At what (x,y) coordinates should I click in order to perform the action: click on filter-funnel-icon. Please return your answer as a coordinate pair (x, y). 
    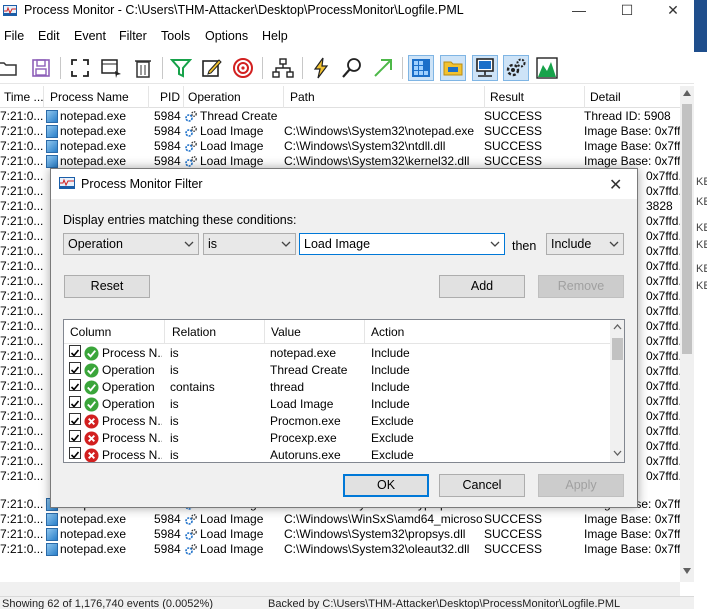
    Looking at the image, I should click on (181, 68).